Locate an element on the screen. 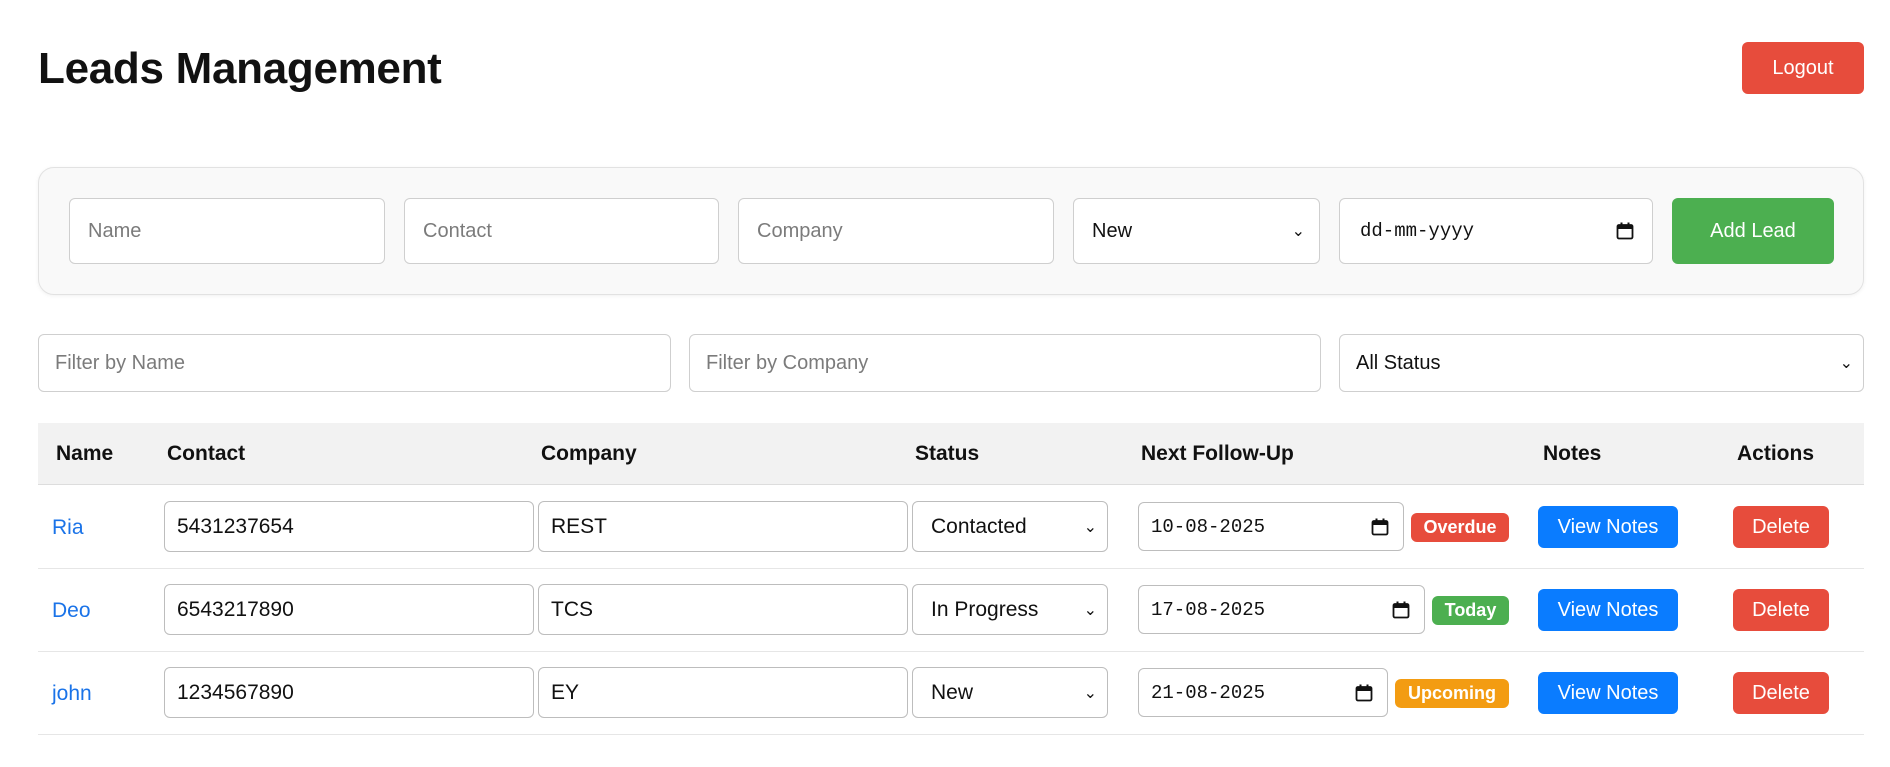 The width and height of the screenshot is (1890, 767). status-select: Contacted ⌄ is located at coordinates (1010, 526).